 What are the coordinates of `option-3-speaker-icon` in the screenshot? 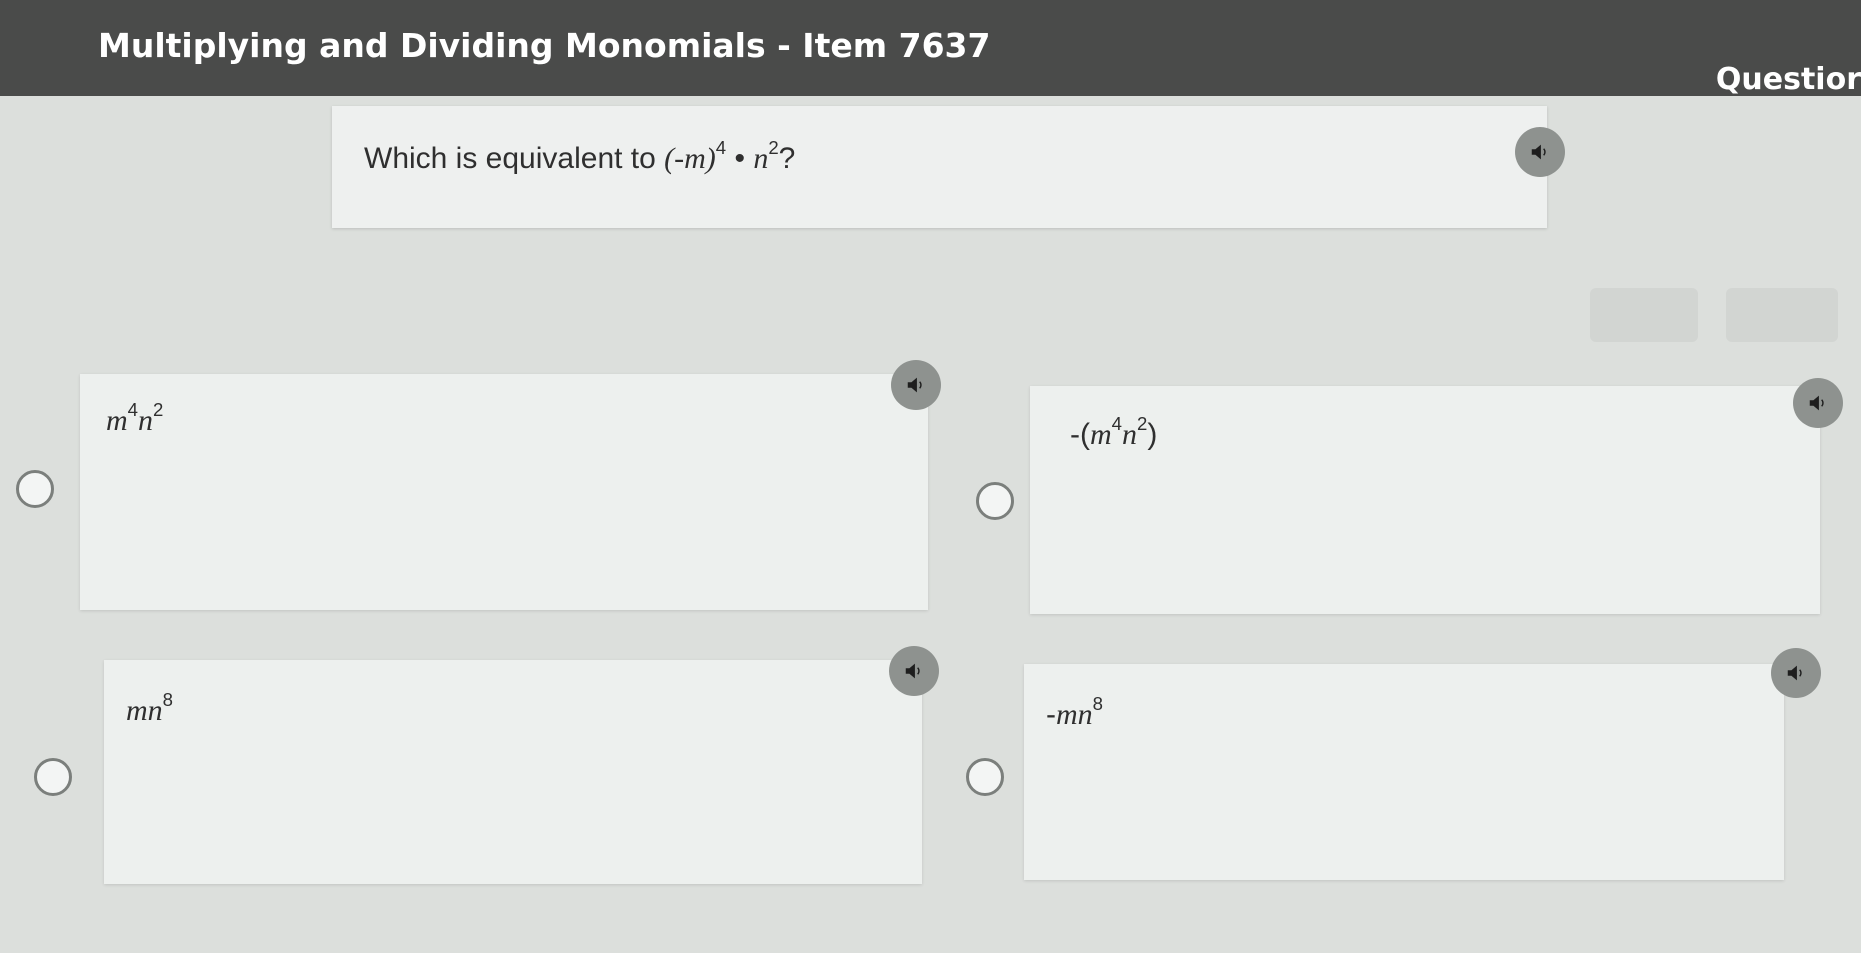 It's located at (914, 671).